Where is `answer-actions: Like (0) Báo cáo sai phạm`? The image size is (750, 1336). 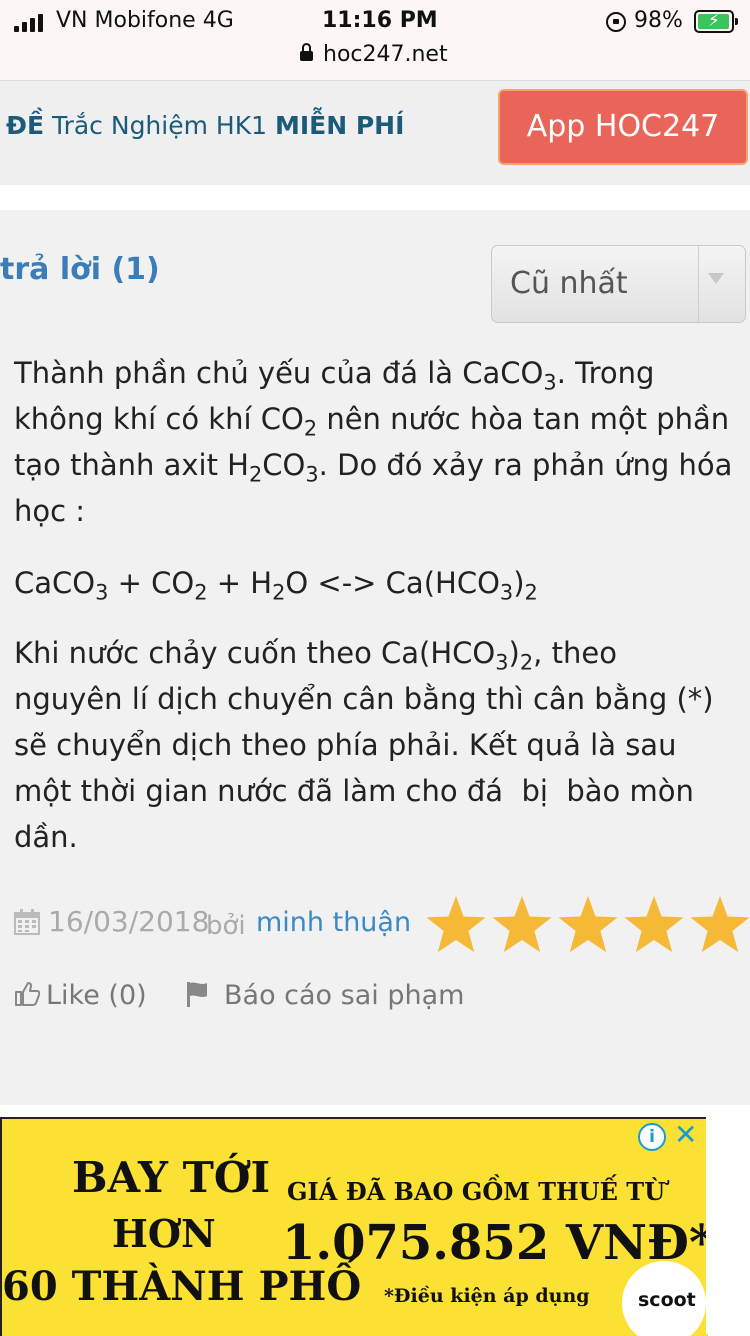 answer-actions: Like (0) Báo cáo sai phạm is located at coordinates (374, 1000).